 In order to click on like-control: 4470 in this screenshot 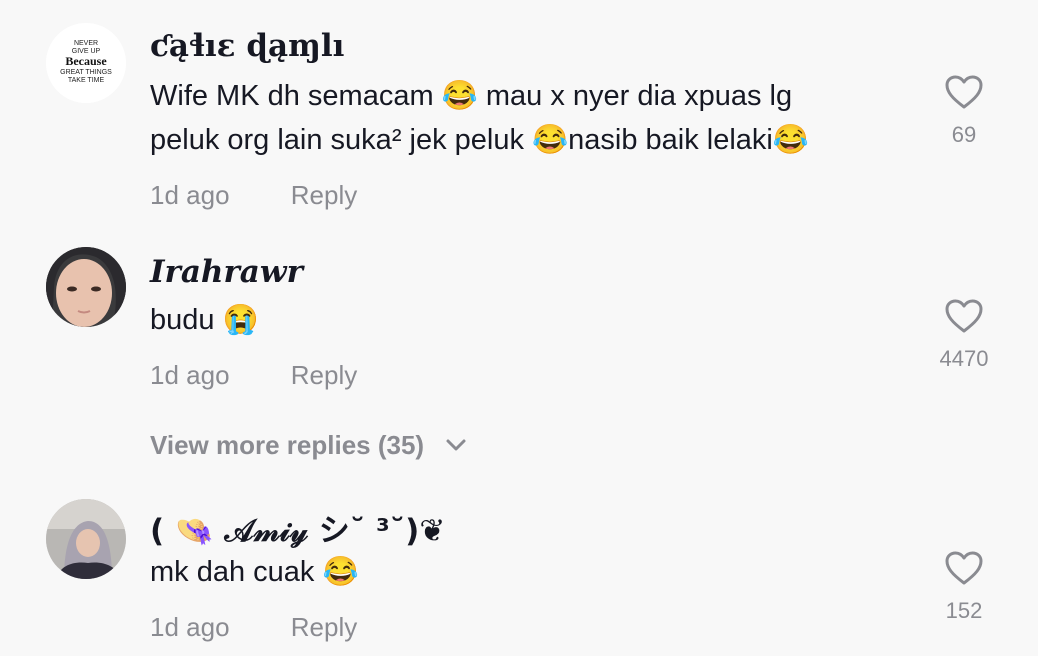, I will do `click(964, 335)`.